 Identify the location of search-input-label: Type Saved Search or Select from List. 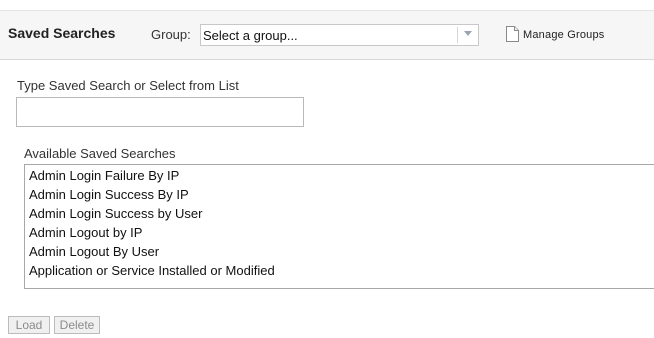
(128, 85).